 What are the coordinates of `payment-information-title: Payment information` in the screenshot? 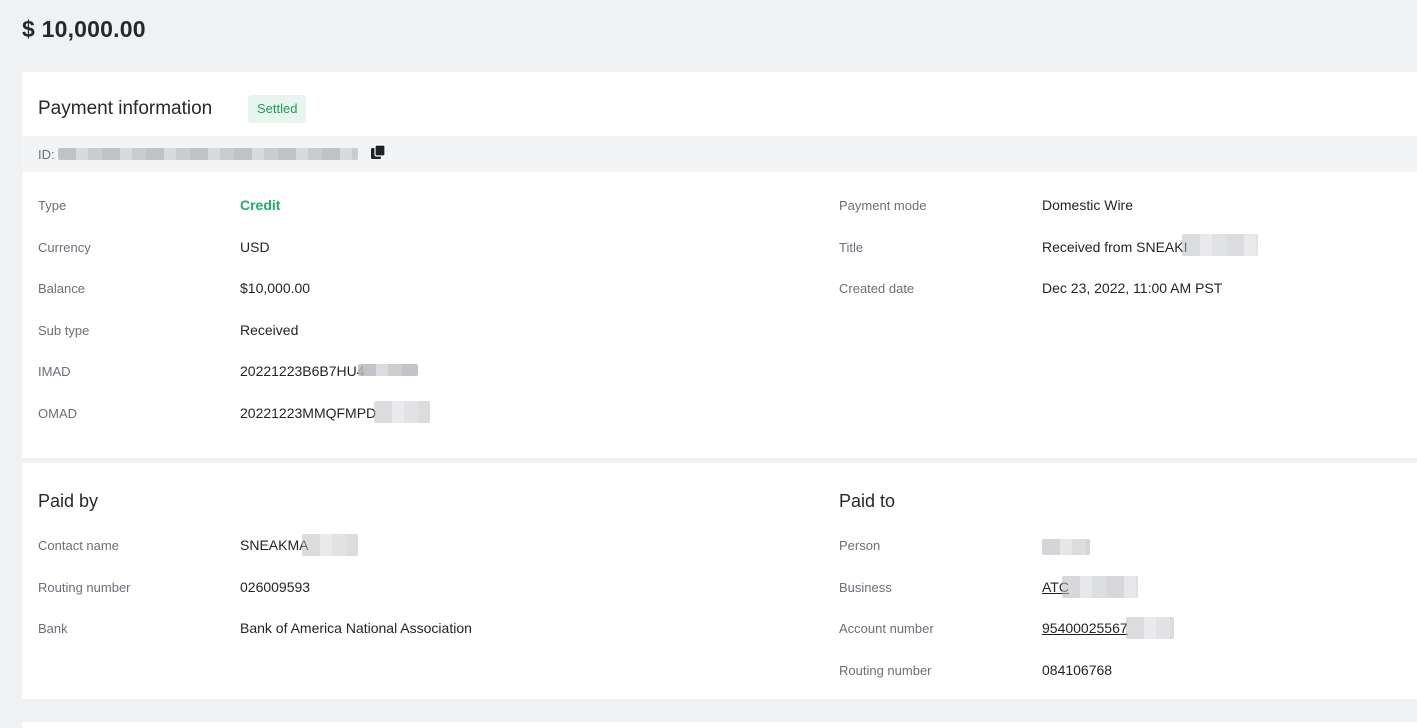 It's located at (125, 108).